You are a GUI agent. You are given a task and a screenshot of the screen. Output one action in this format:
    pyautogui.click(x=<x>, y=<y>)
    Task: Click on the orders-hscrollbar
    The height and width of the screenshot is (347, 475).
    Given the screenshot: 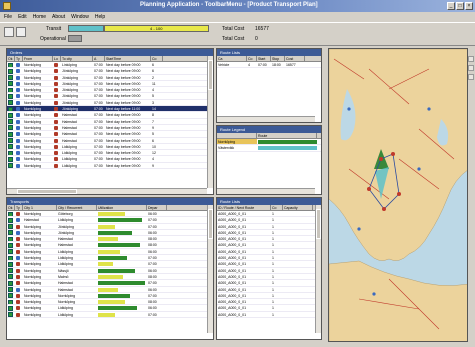 What is the action you would take?
    pyautogui.click(x=107, y=191)
    